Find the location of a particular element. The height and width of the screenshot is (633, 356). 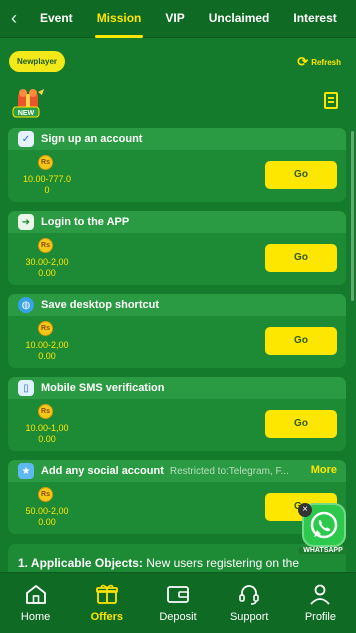

tab-interest: Interest is located at coordinates (314, 19).